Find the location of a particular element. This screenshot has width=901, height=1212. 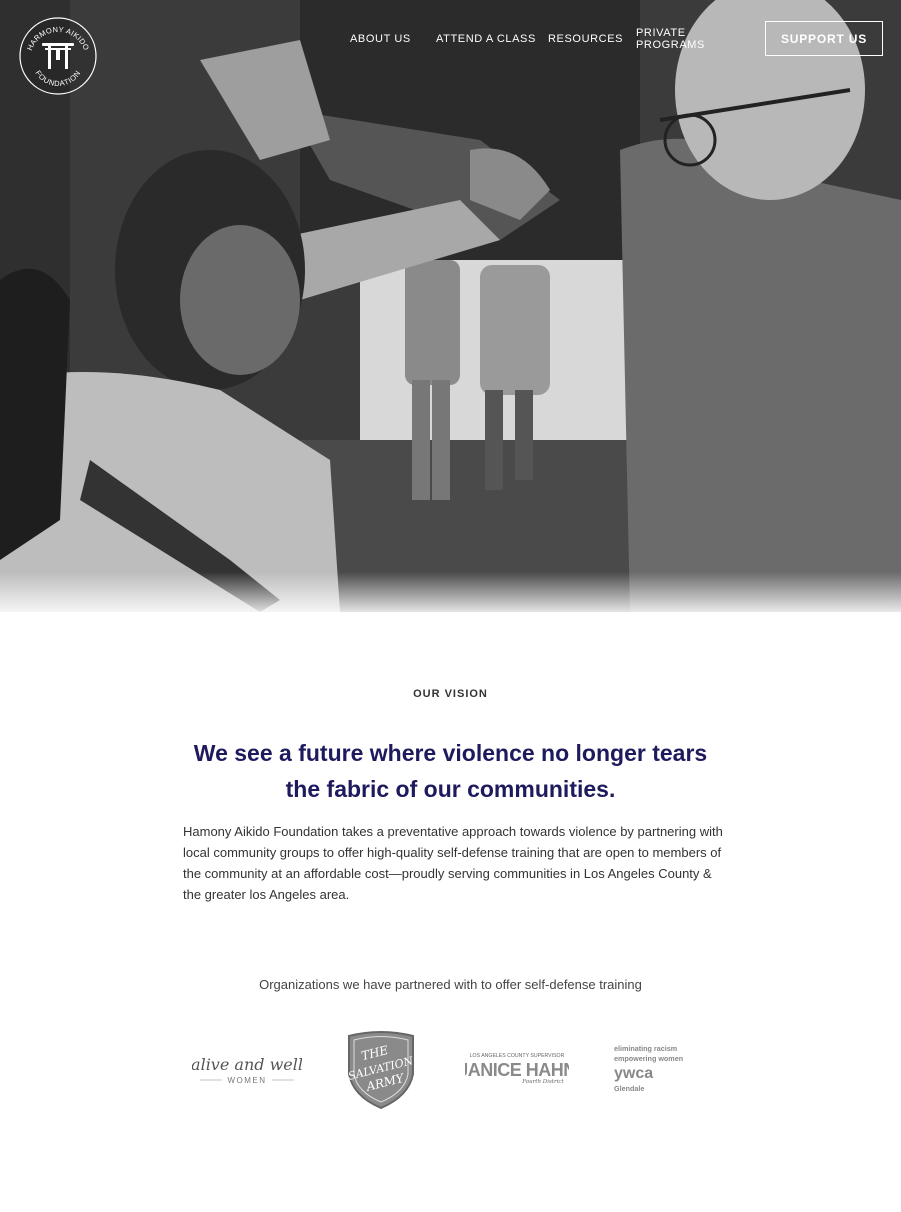

ywca-logo-line2: empowering women is located at coordinates (648, 1058).